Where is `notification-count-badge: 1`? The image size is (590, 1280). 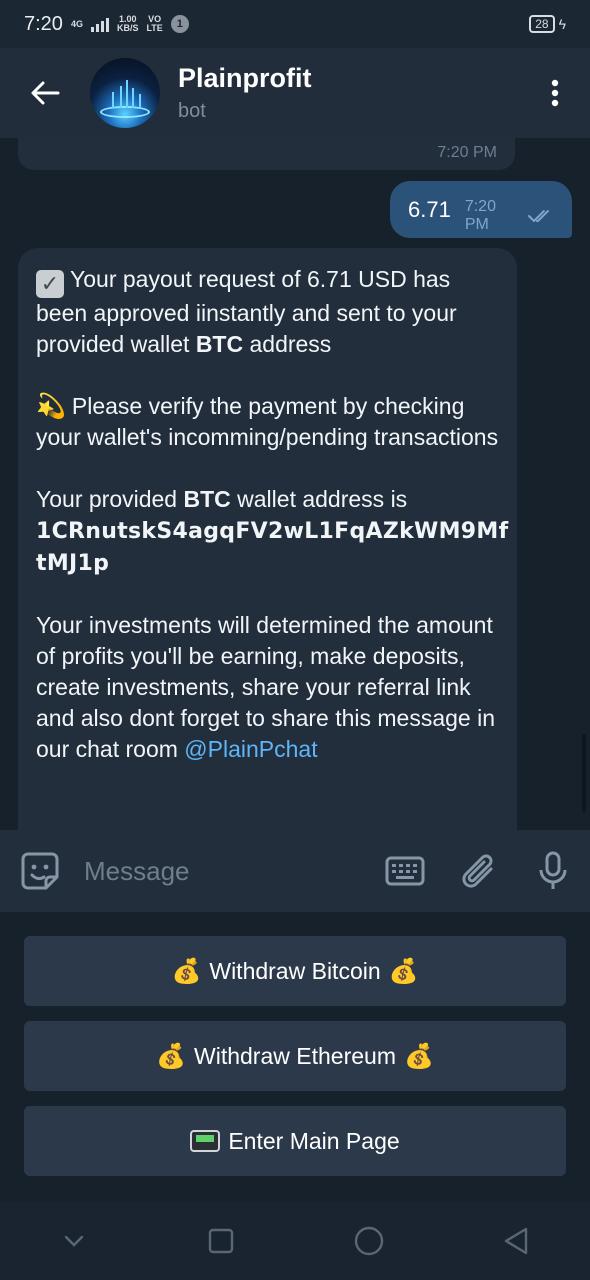
notification-count-badge: 1 is located at coordinates (179, 24).